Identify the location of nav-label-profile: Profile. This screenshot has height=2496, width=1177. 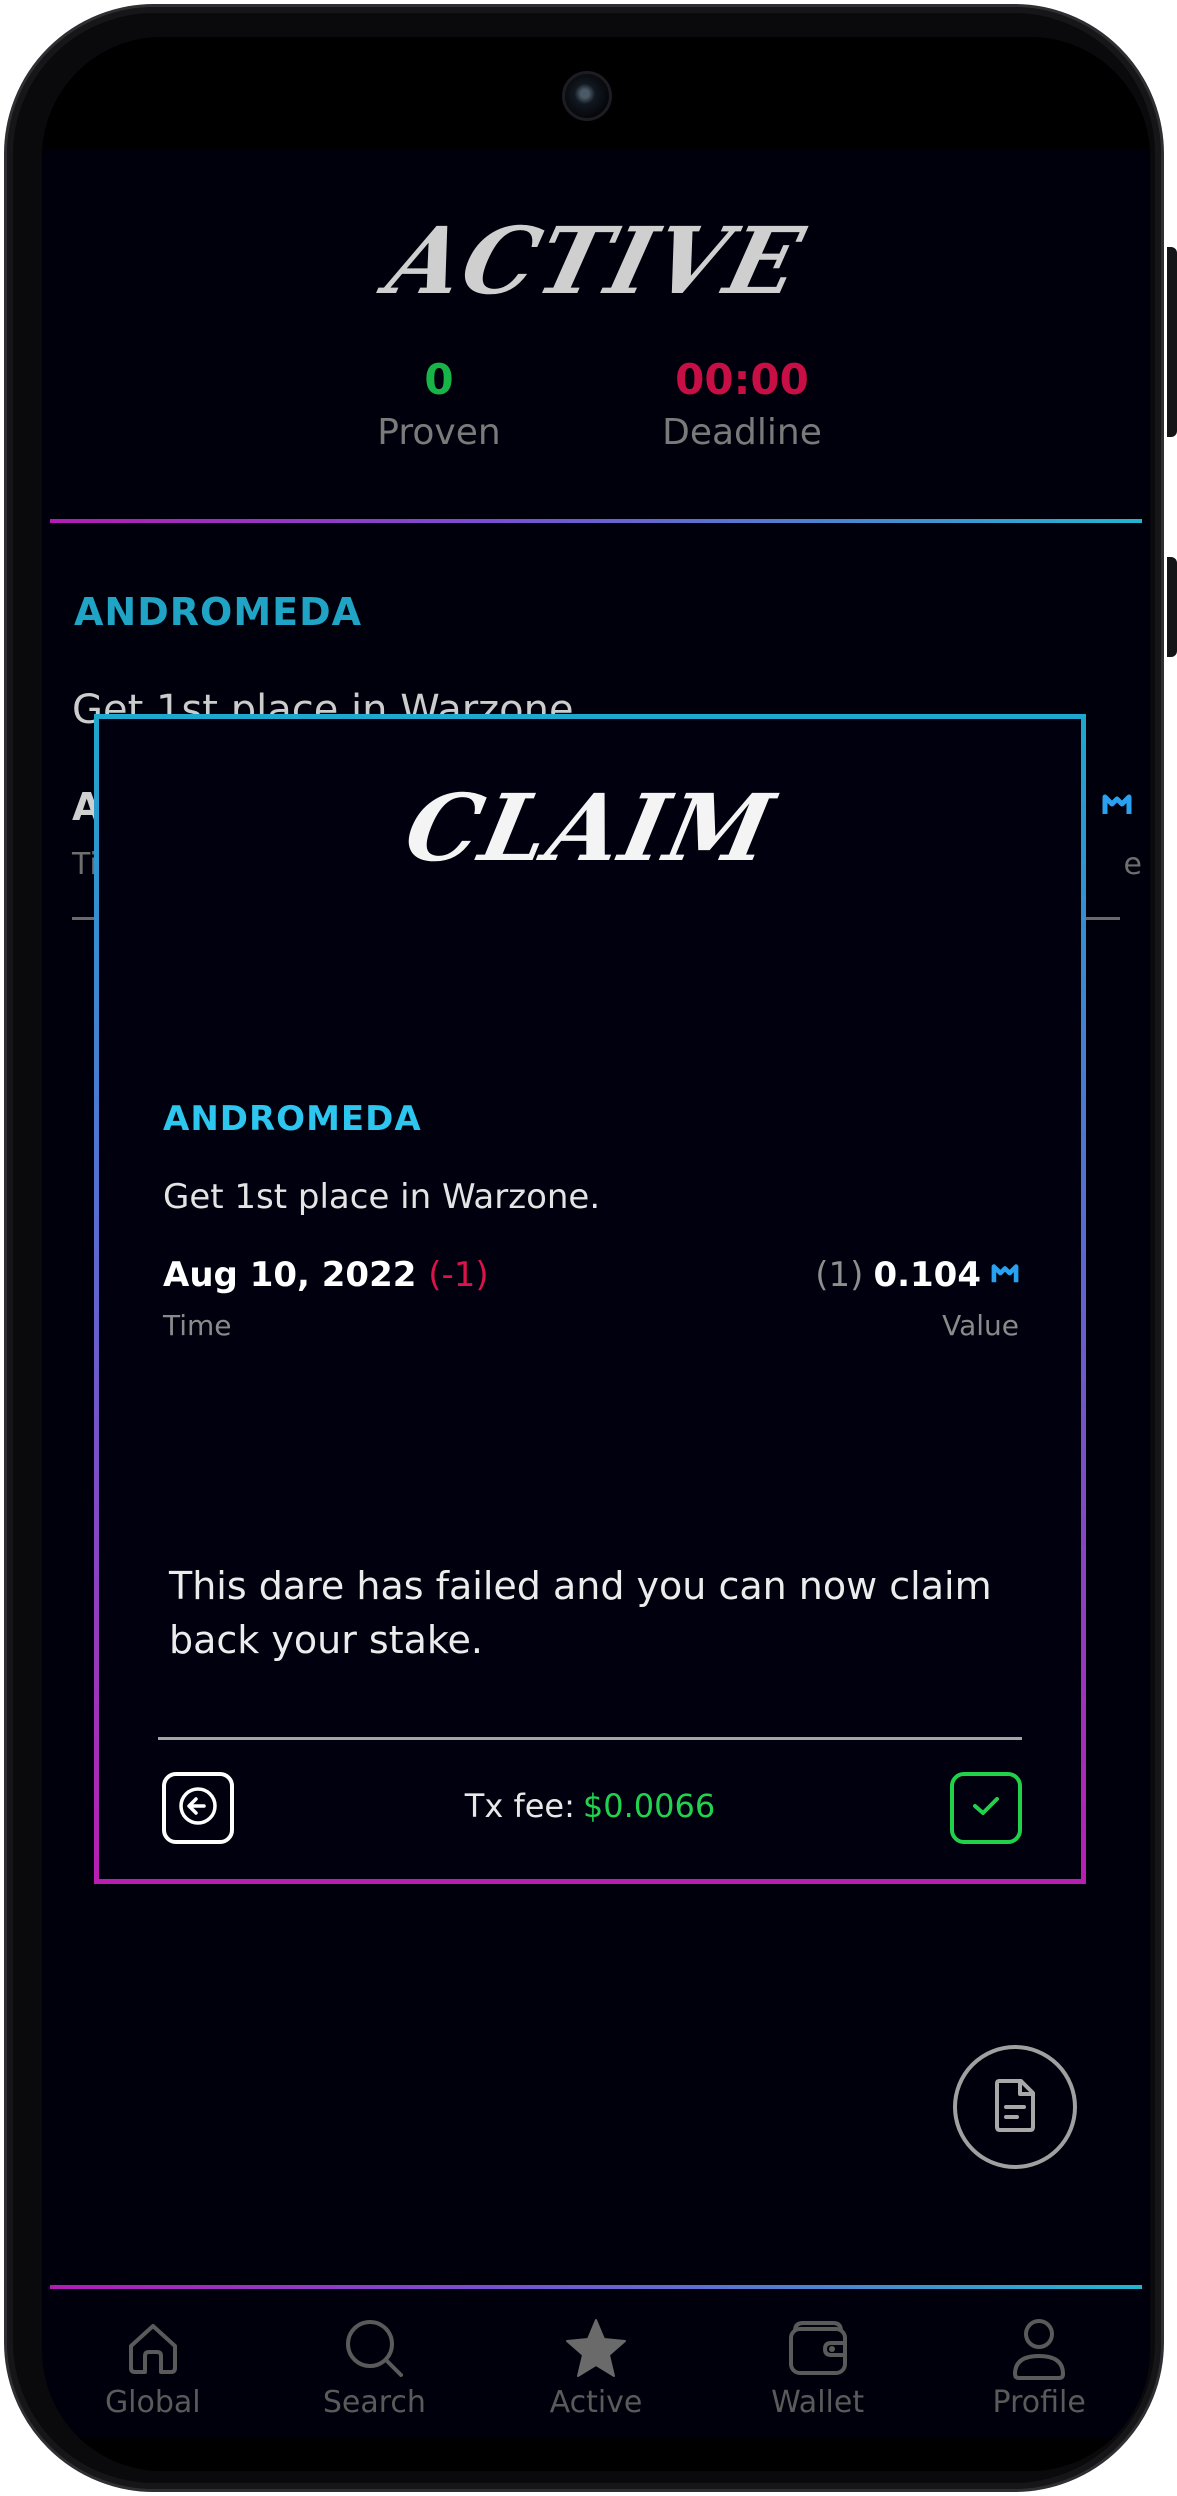
(1039, 2402).